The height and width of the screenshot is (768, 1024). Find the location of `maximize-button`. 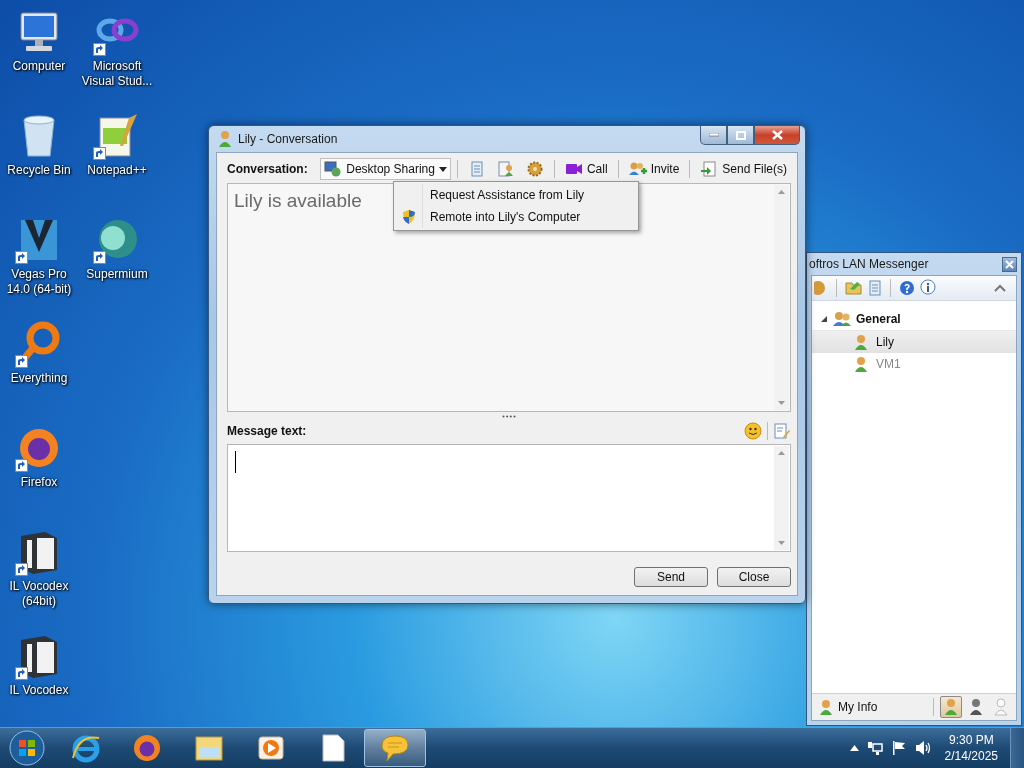

maximize-button is located at coordinates (740, 135).